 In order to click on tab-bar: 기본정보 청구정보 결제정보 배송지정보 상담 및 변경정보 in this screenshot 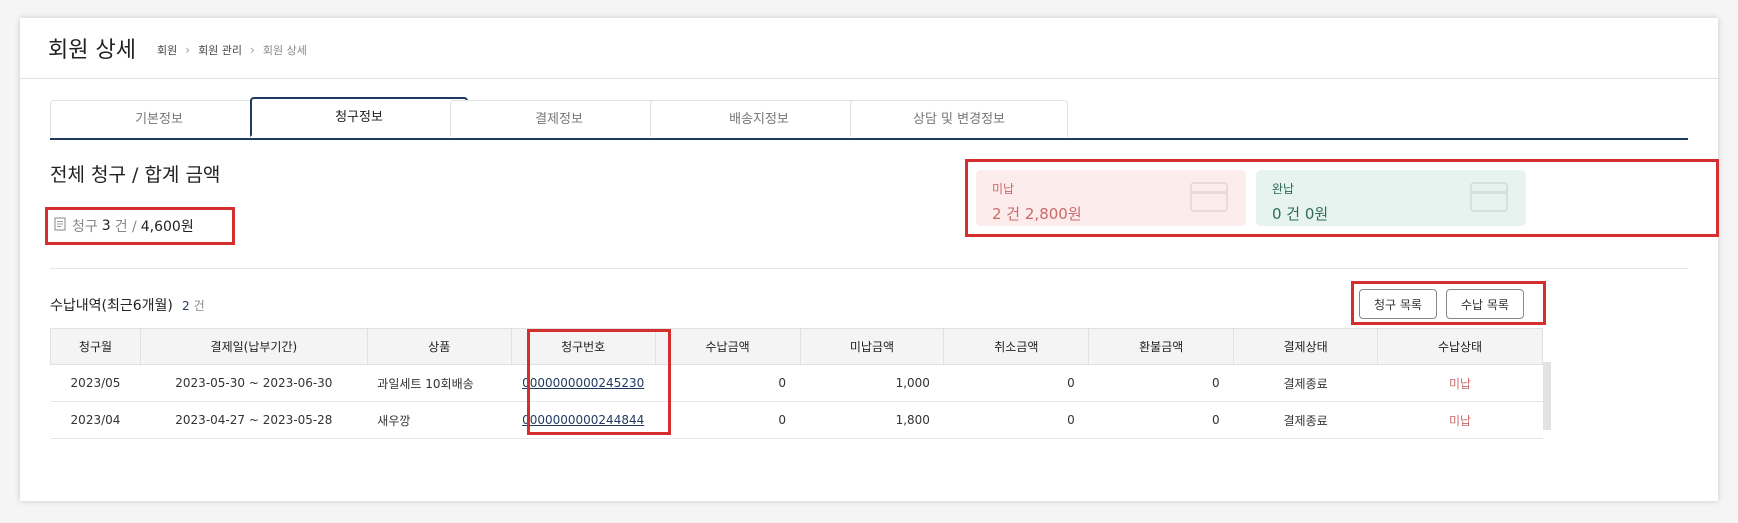, I will do `click(869, 118)`.